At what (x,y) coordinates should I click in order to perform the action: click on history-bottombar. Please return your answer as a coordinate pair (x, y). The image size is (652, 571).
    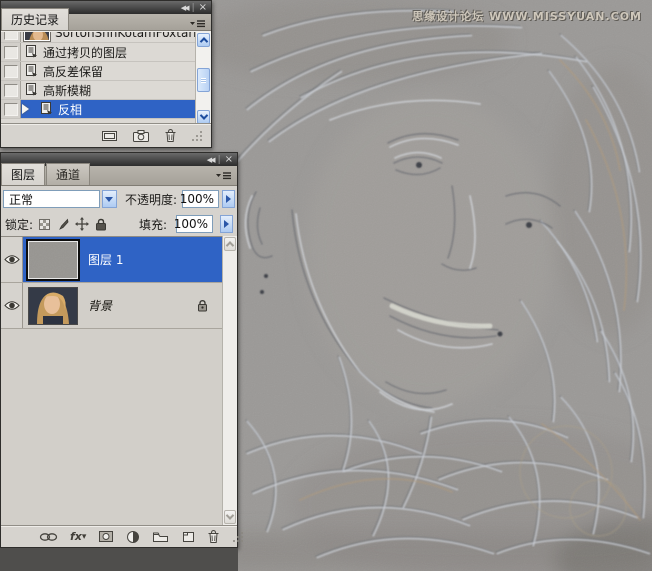
    Looking at the image, I should click on (106, 135).